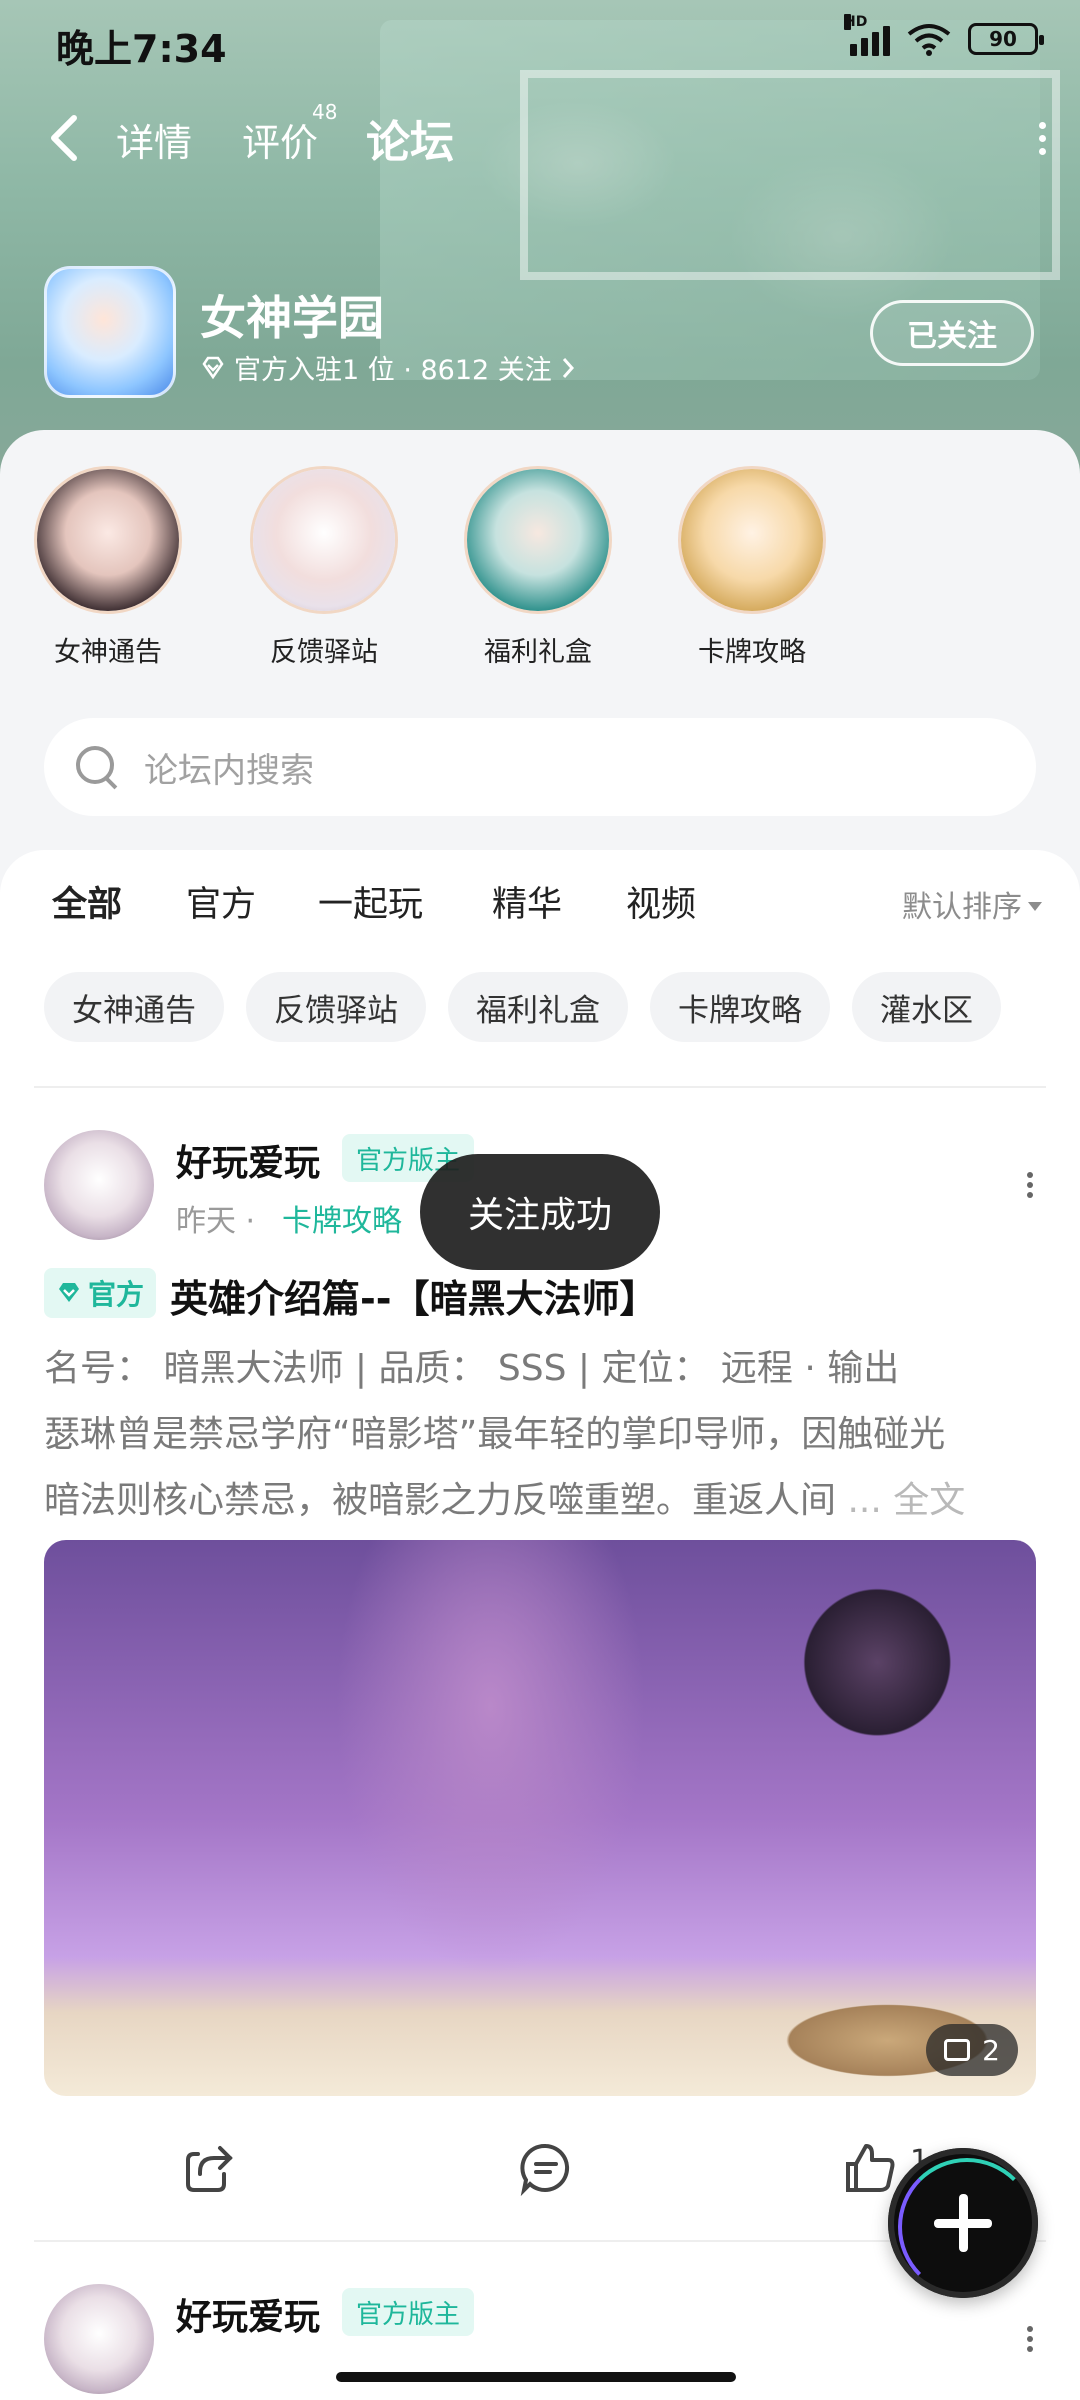 The height and width of the screenshot is (2400, 1080). What do you see at coordinates (1042, 141) in the screenshot?
I see `more-menu-icon` at bounding box center [1042, 141].